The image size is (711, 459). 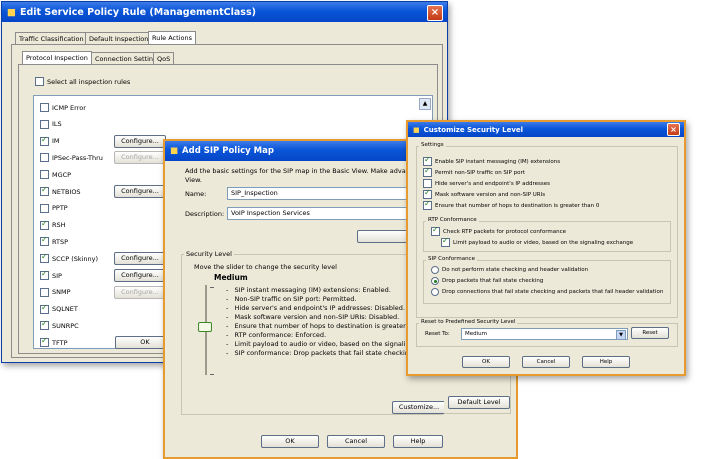 What do you see at coordinates (473, 129) in the screenshot?
I see `window-title: Customize Security Level` at bounding box center [473, 129].